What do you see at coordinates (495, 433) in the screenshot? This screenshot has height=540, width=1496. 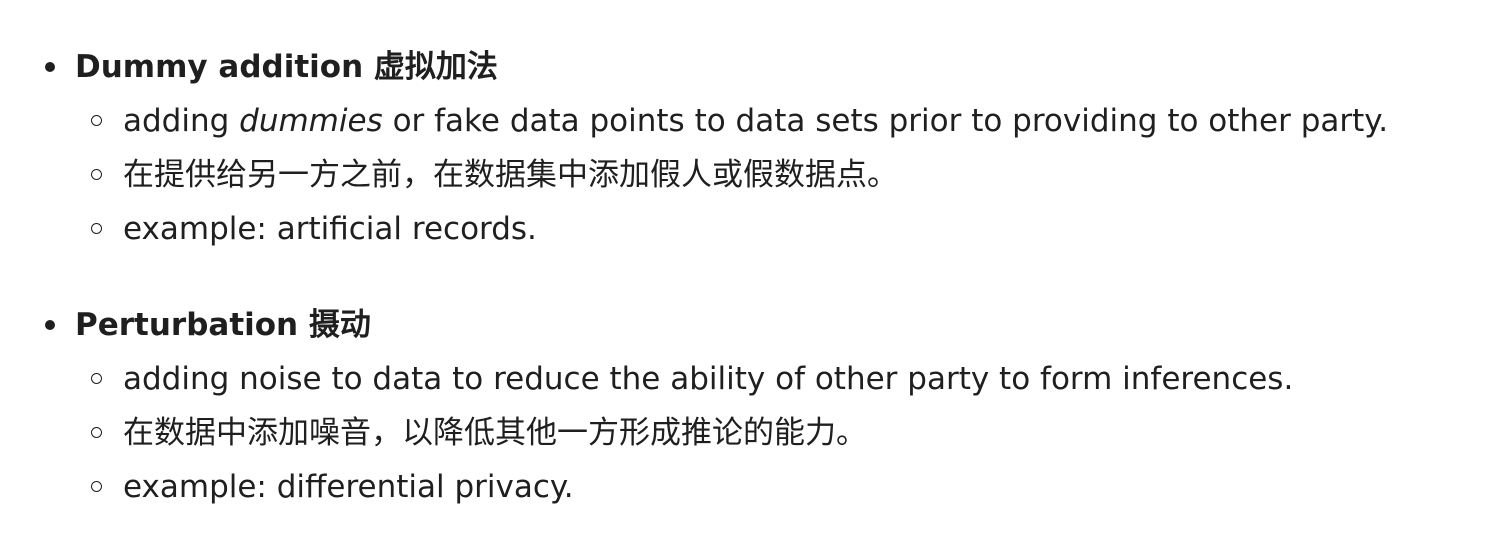 I see `list-item-text: 在数据中添加噪音，以降低其他一方形成推论的能力。` at bounding box center [495, 433].